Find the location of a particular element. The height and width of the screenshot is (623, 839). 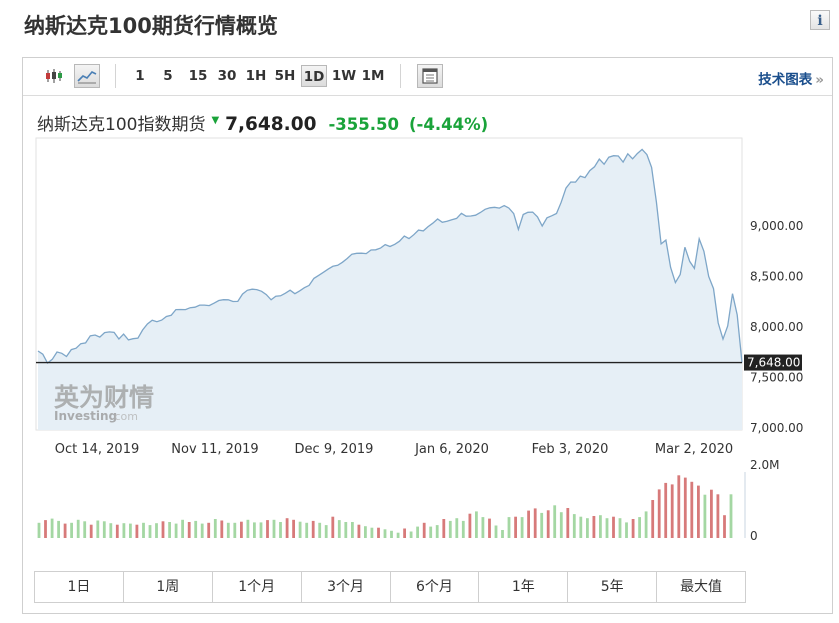

watermark-brand-en: Investing is located at coordinates (85, 416).